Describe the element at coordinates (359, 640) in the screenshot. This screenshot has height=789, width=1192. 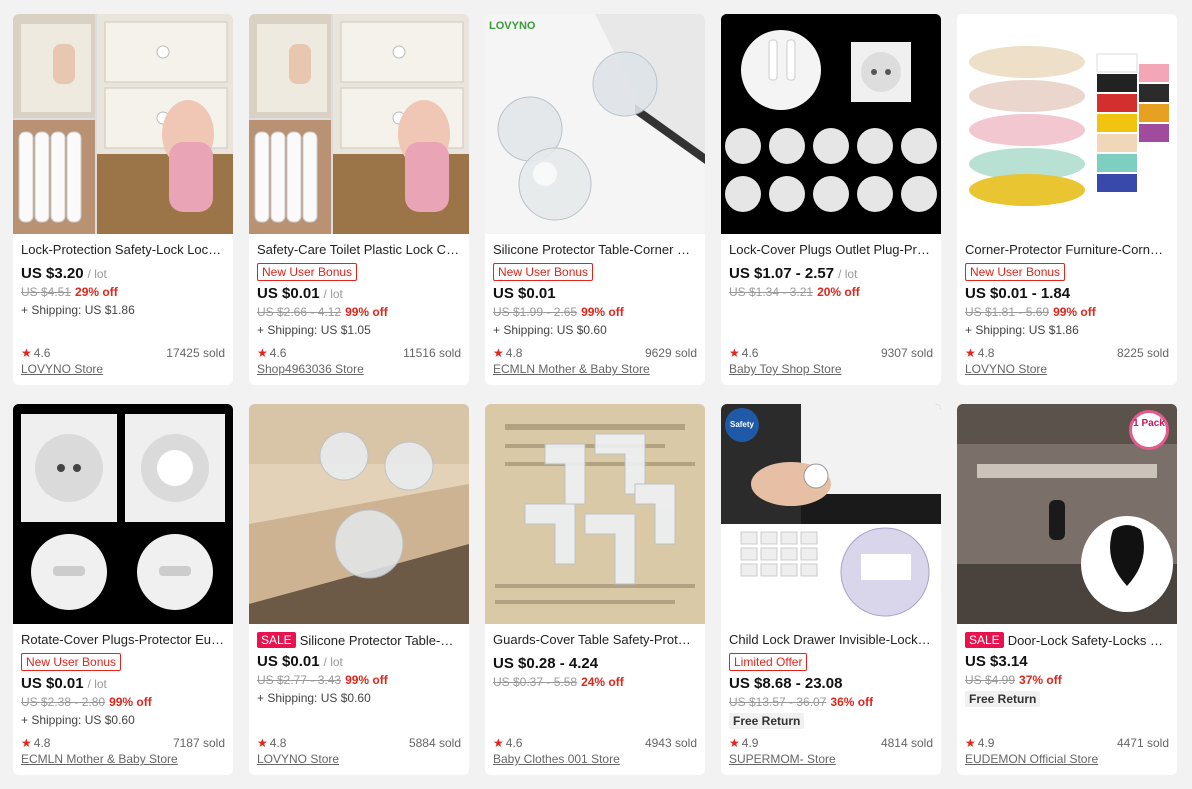
I see `product-title: SALESilicone Protector Table-Corner` at that location.